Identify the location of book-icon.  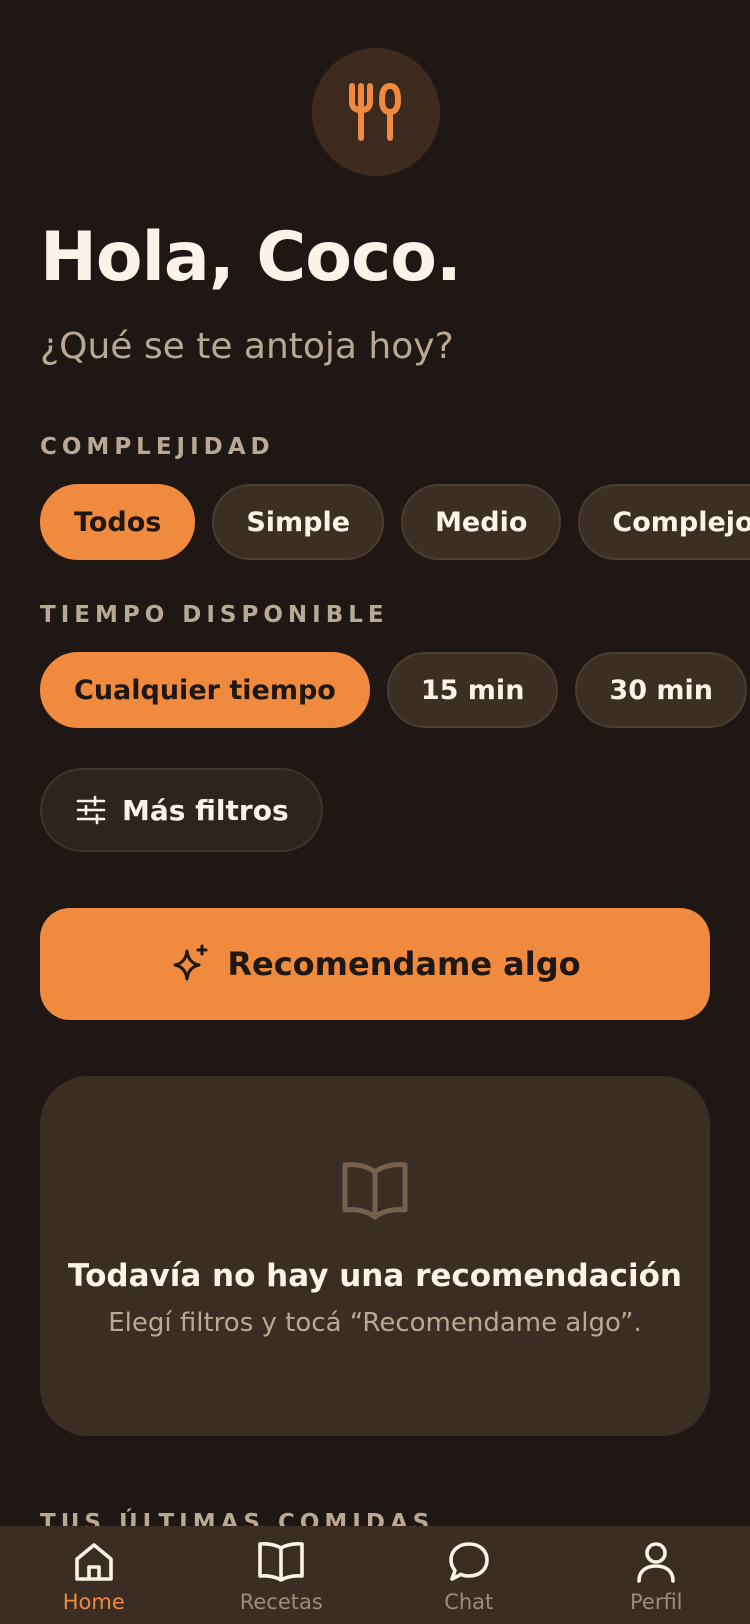
(281, 1562).